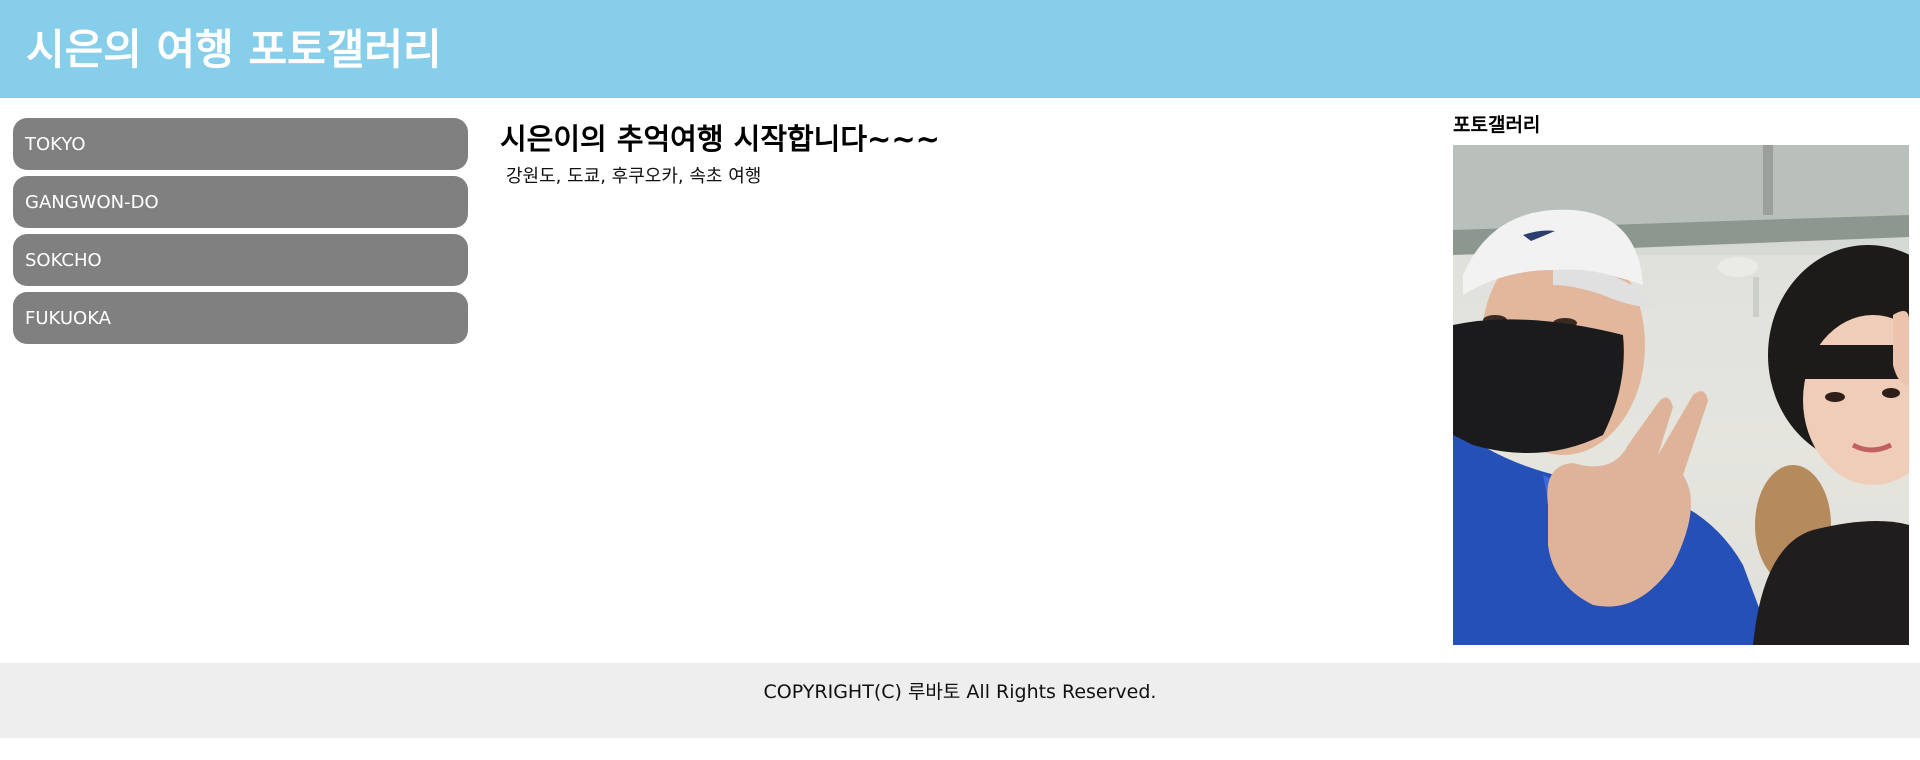 This screenshot has width=1920, height=760. Describe the element at coordinates (960, 49) in the screenshot. I see `site-header: 시은의 여행 포토갤러리` at that location.